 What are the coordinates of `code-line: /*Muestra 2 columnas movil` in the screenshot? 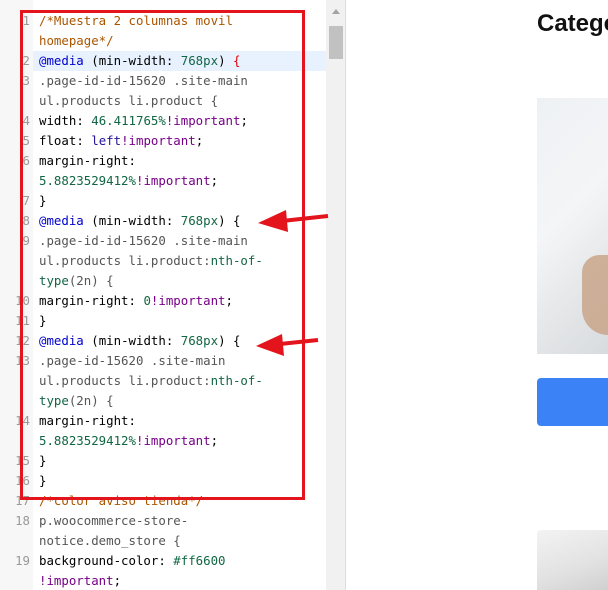 It's located at (136, 21).